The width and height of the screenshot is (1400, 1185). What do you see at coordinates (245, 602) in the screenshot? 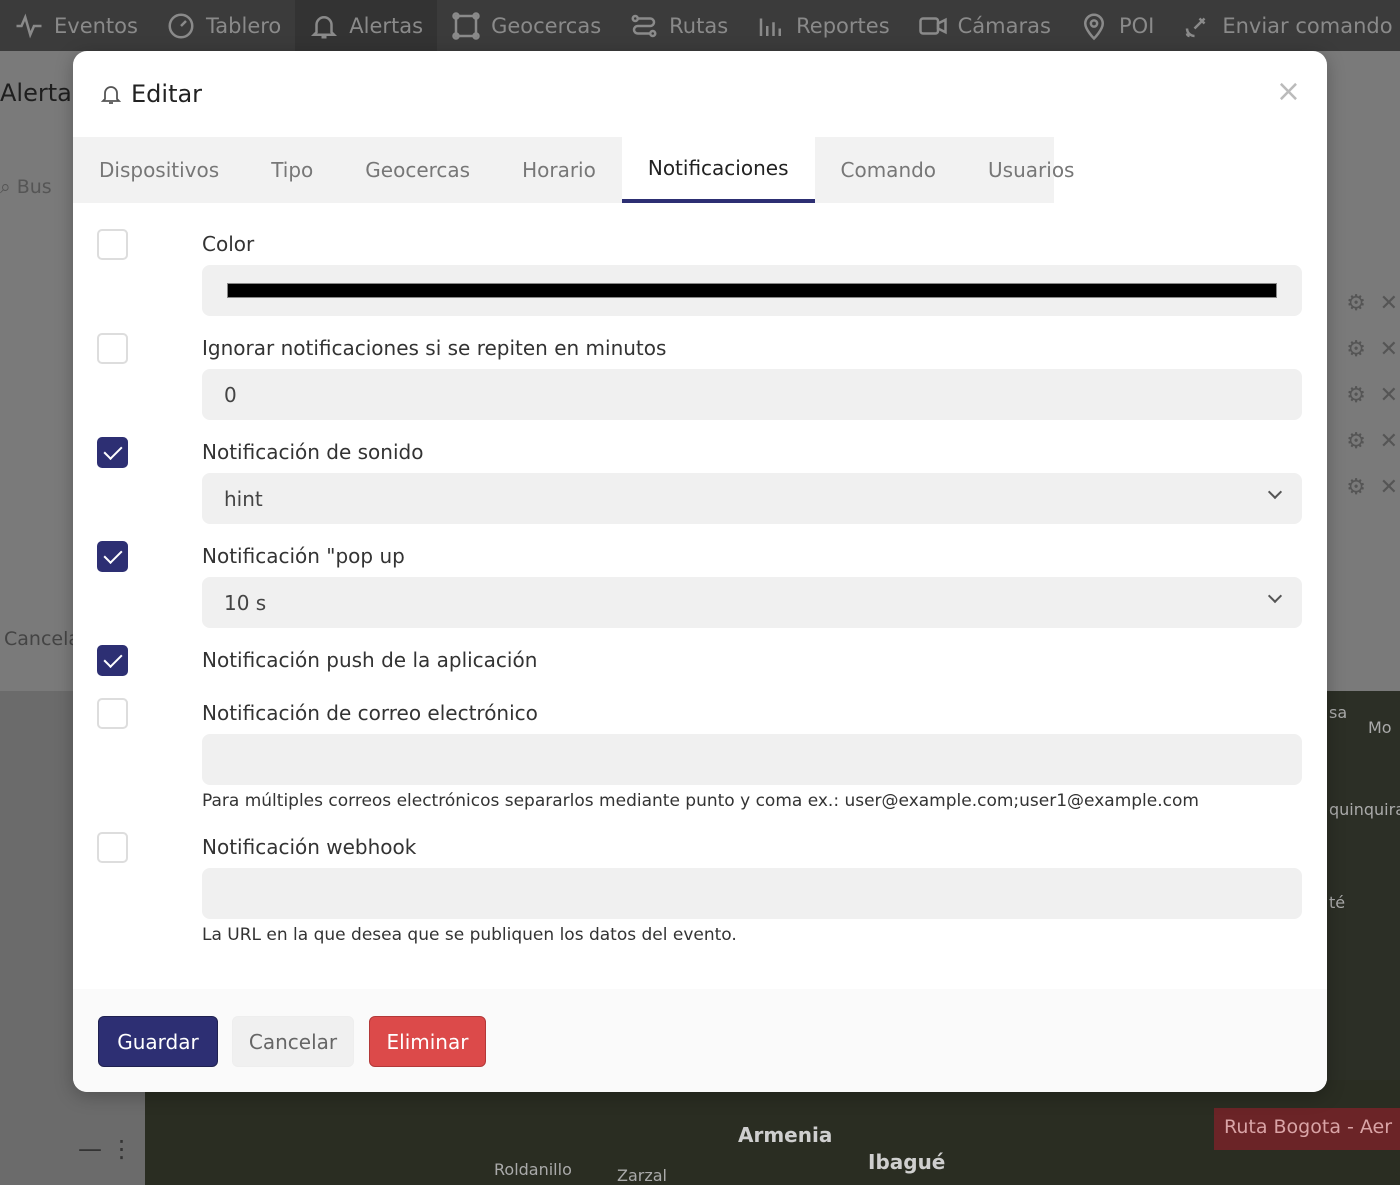
I see `popup-select-value: 10 s` at bounding box center [245, 602].